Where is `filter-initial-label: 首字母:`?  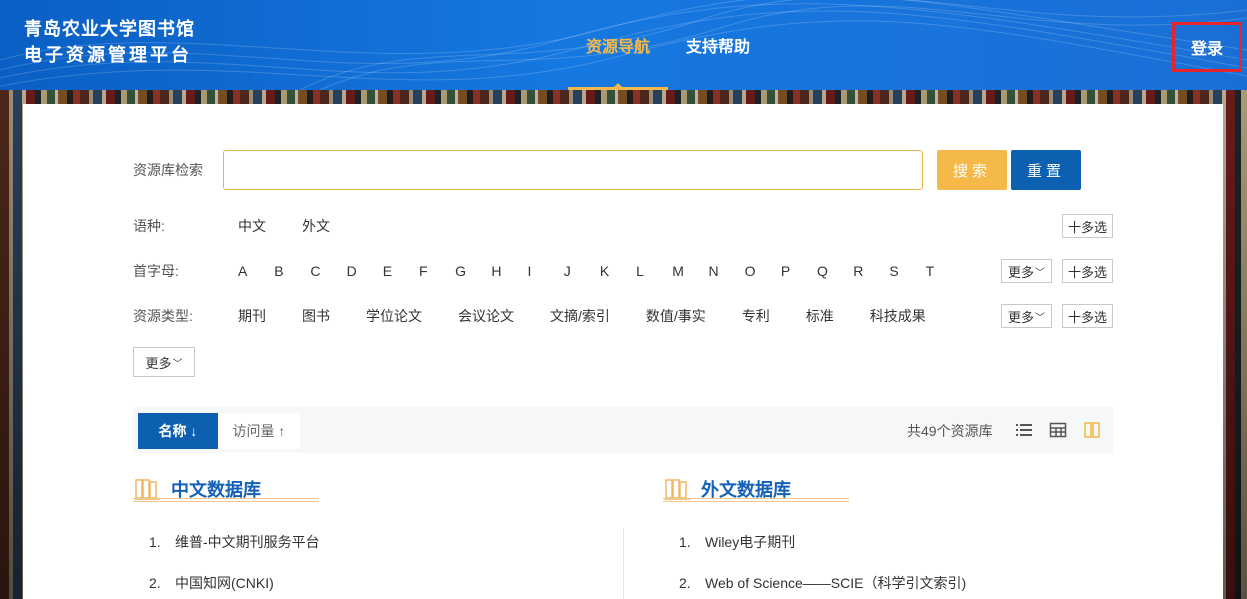
filter-initial-label: 首字母: is located at coordinates (156, 271).